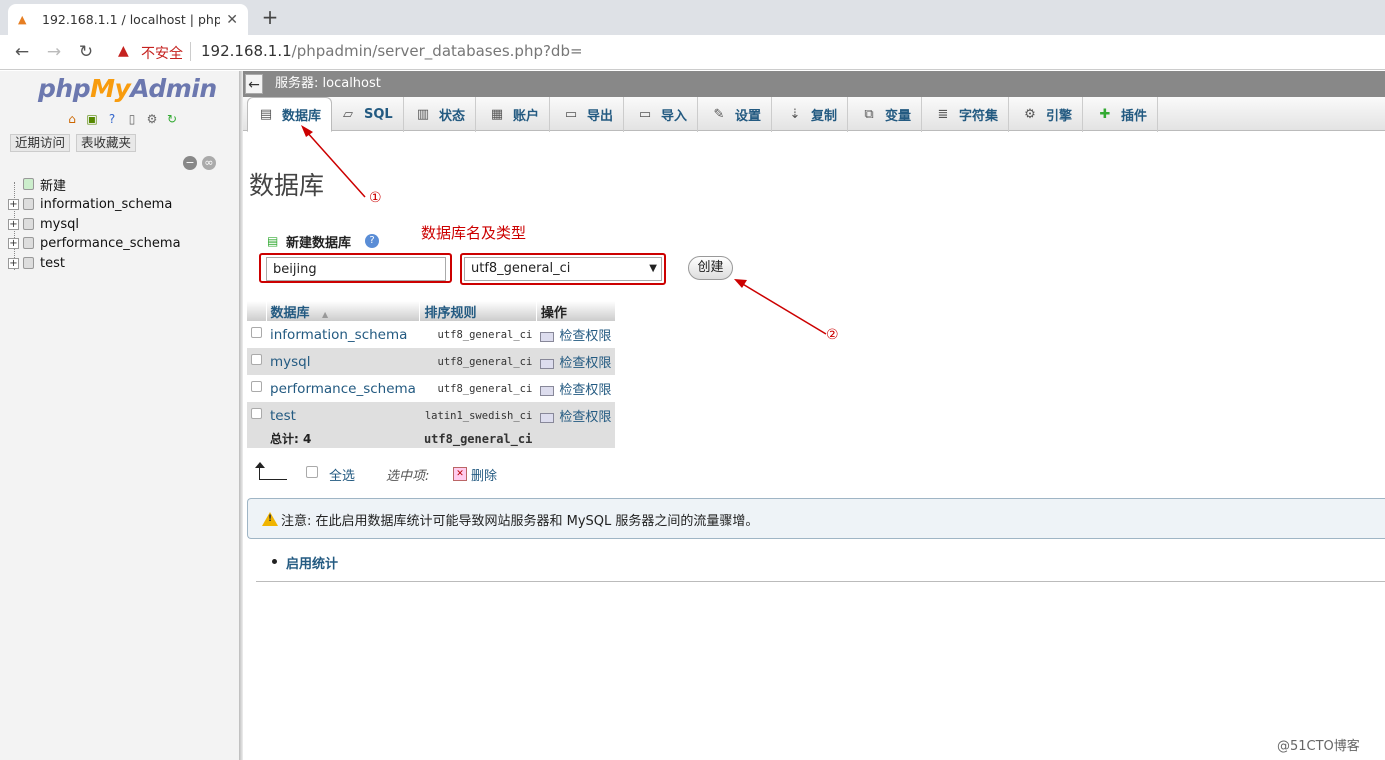 This screenshot has width=1385, height=760. What do you see at coordinates (343, 415) in the screenshot?
I see `database-link: test` at bounding box center [343, 415].